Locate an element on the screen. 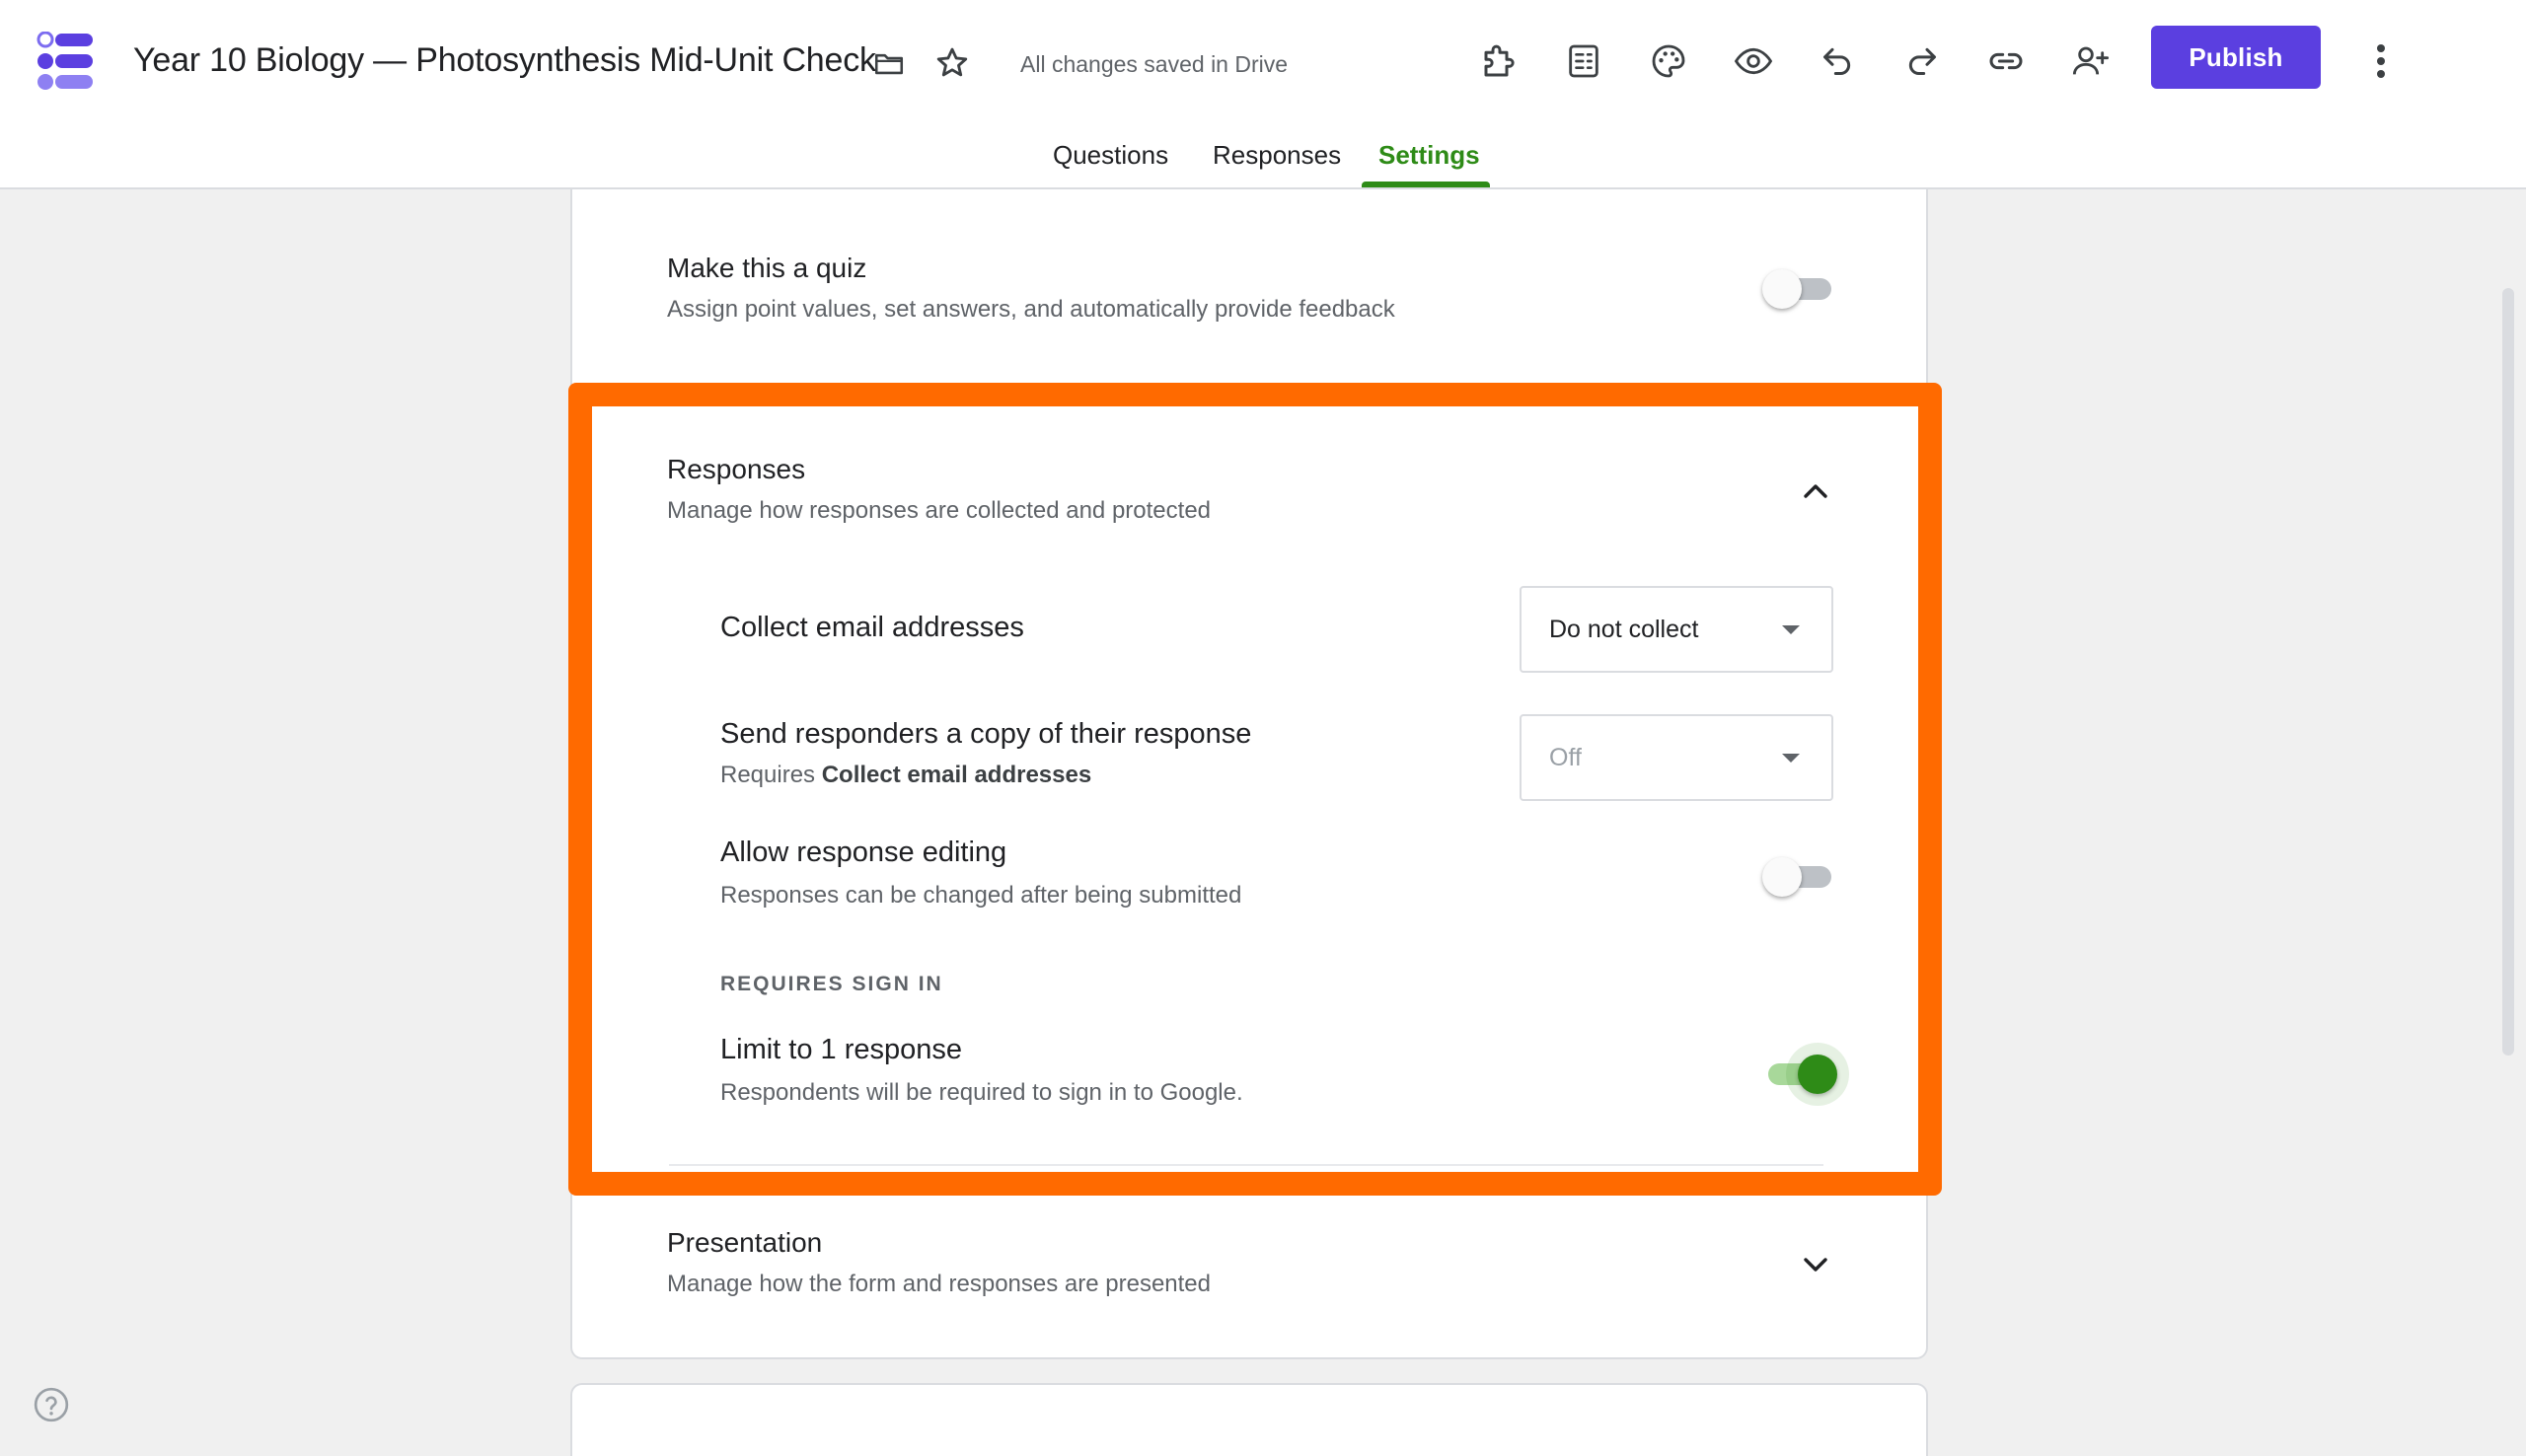  requires-sign-in-label: REQUIRES SIGN IN is located at coordinates (831, 984).